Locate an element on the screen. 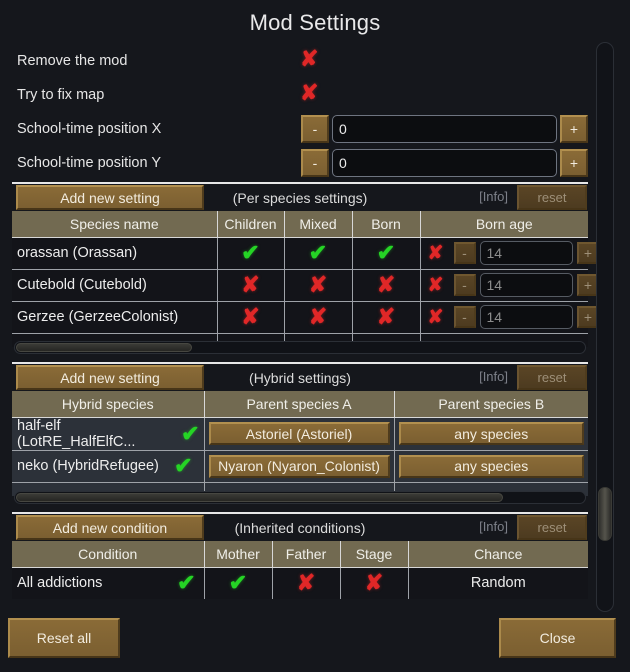 The image size is (630, 672). toggle-remove-the-mod: ✘ is located at coordinates (309, 59).